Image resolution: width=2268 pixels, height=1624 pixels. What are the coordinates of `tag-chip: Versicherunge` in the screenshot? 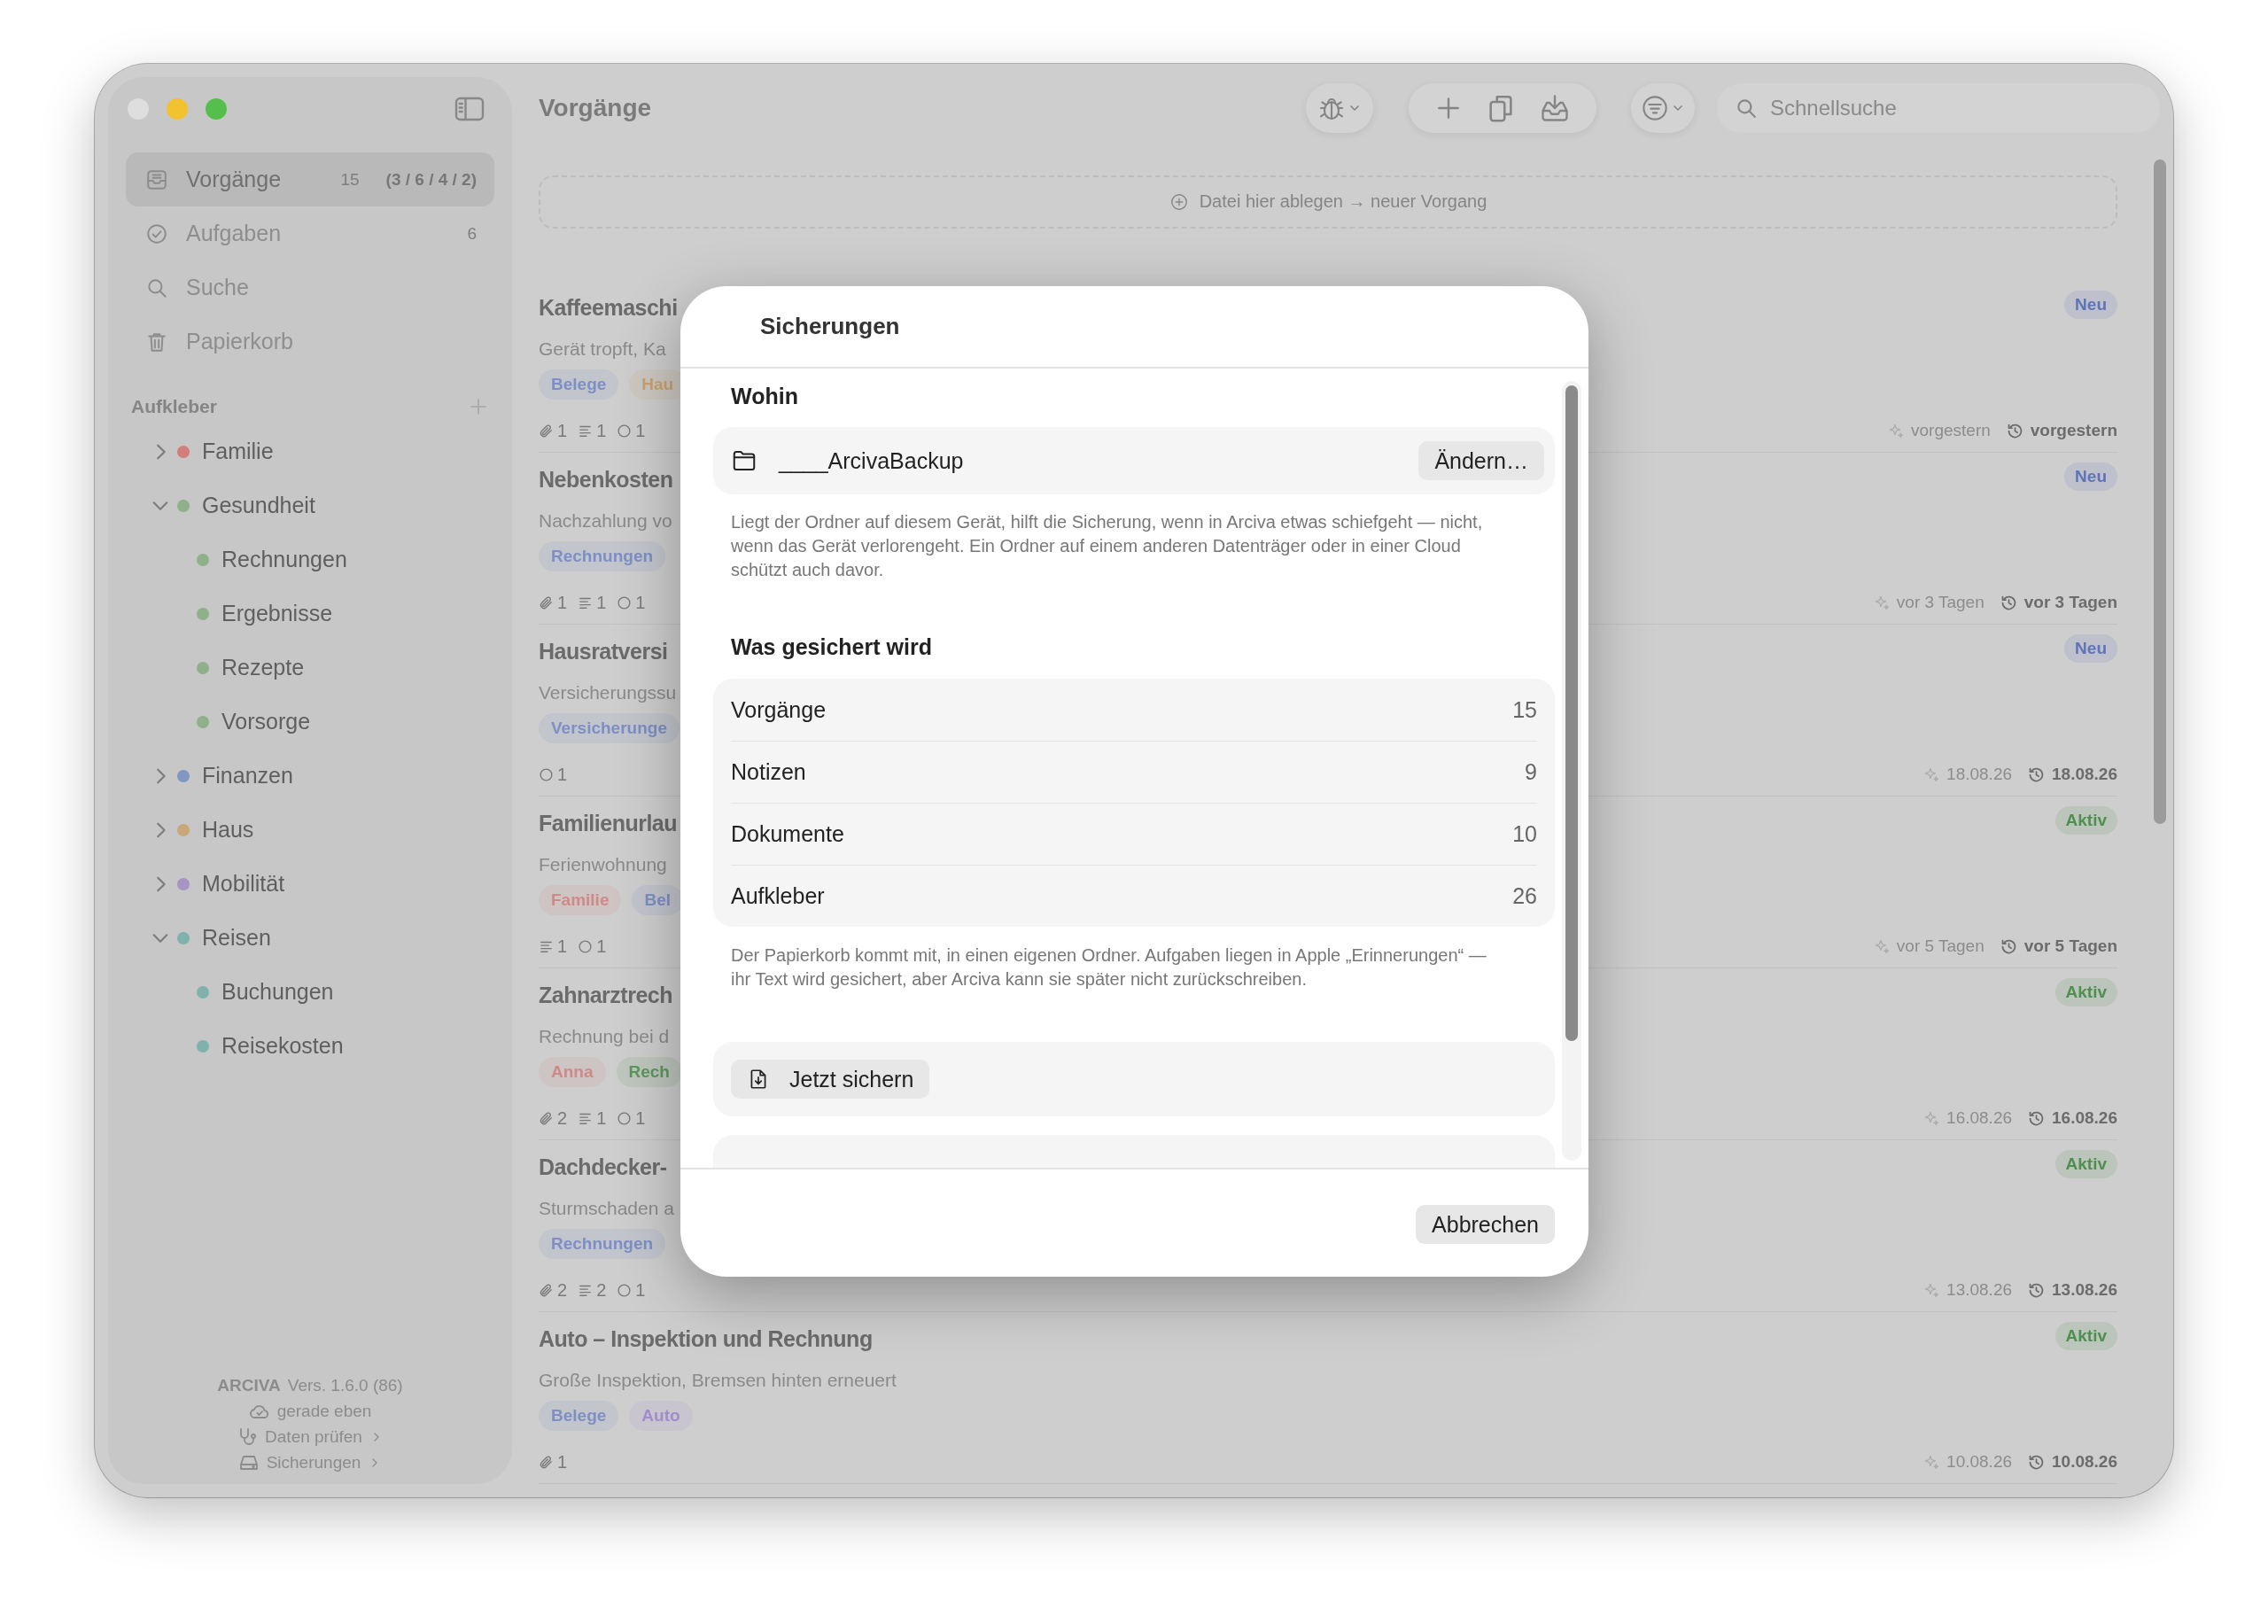 It's located at (609, 728).